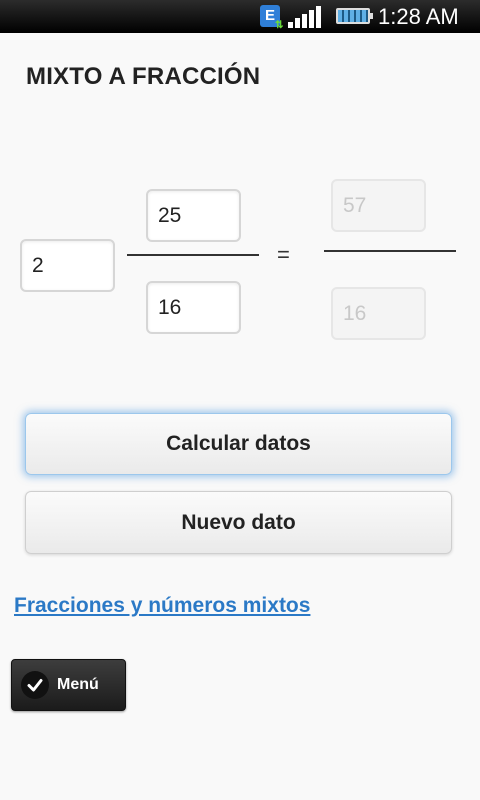  I want to click on result-numerator-field: 57, so click(378, 205).